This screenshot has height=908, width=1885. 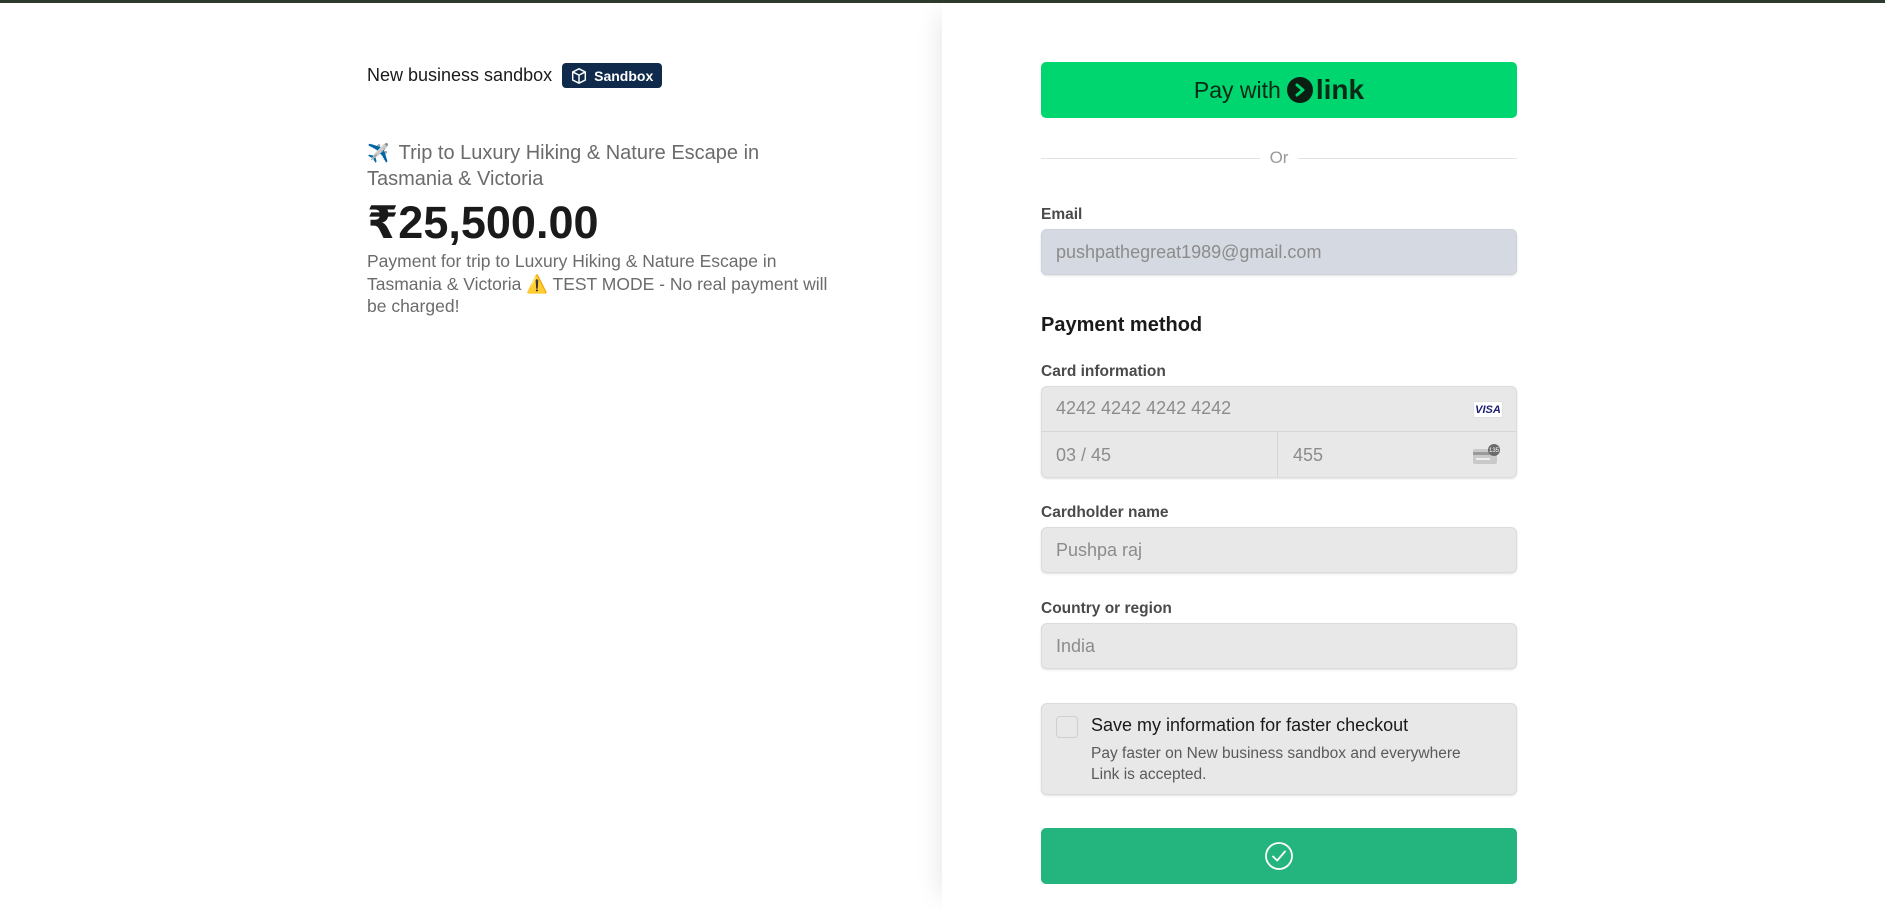 I want to click on business-name: New business sandbox, so click(x=460, y=75).